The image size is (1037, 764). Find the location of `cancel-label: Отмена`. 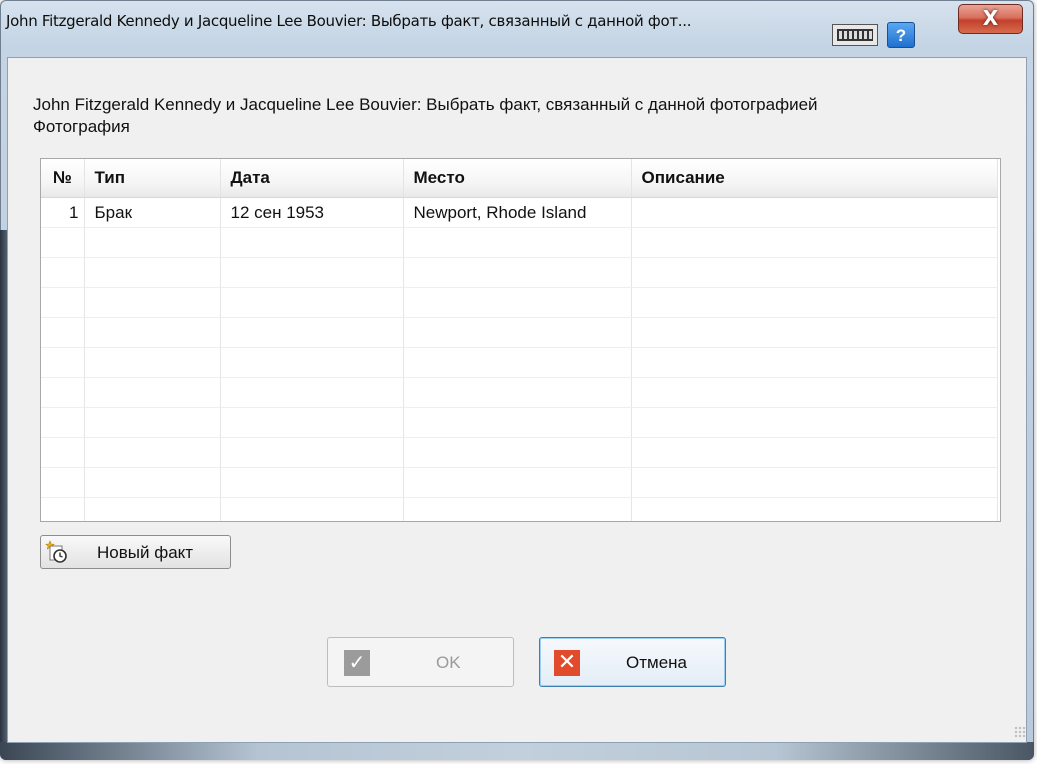

cancel-label: Отмена is located at coordinates (656, 662).